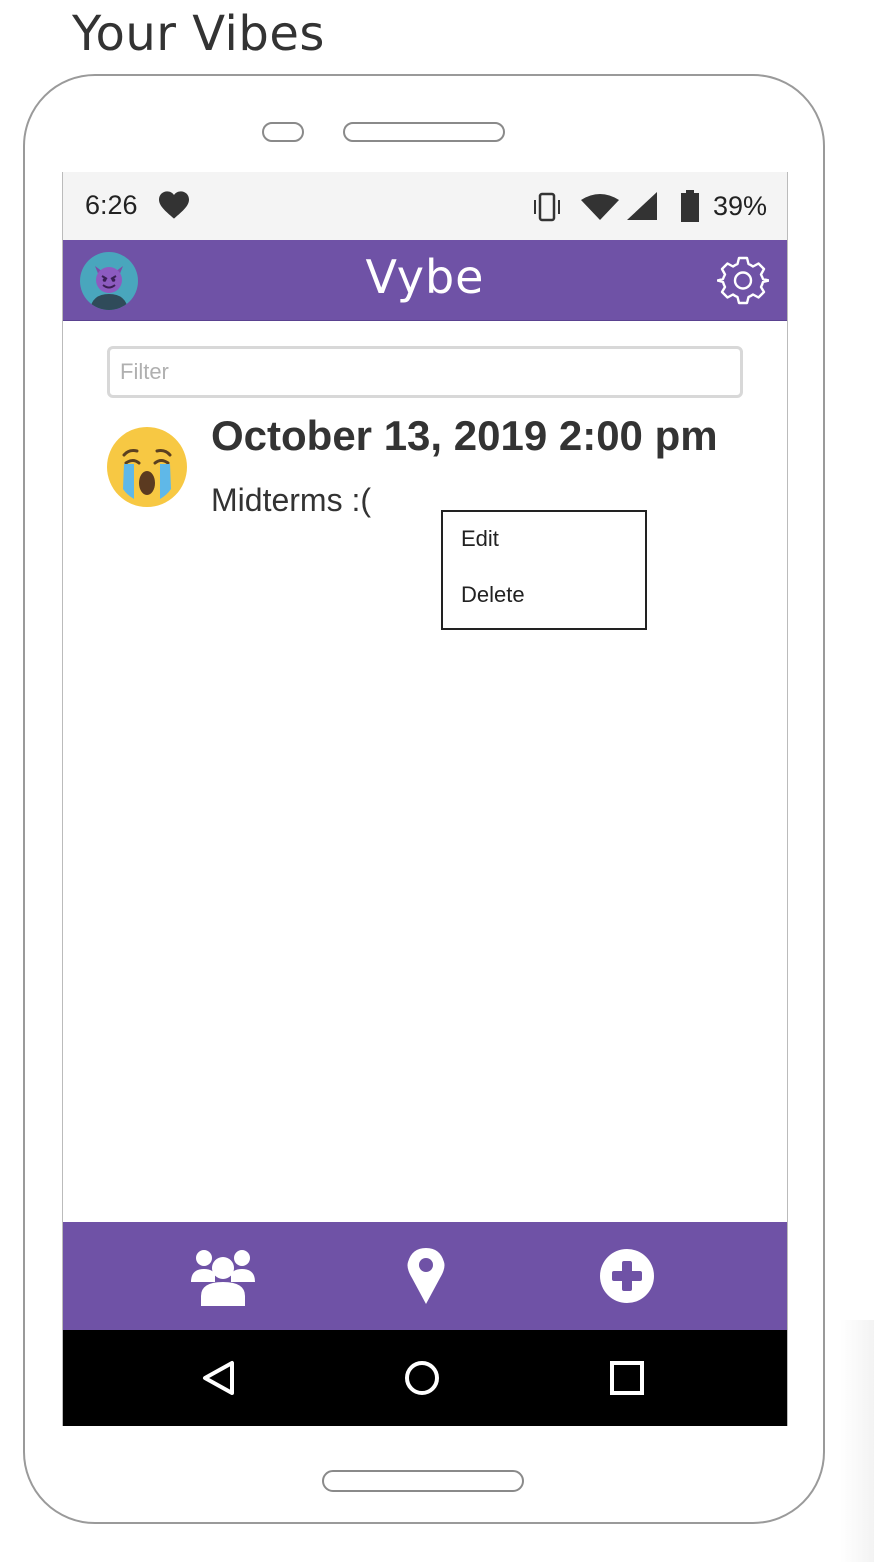 Image resolution: width=874 pixels, height=1562 pixels. I want to click on system-nav-bar, so click(425, 1378).